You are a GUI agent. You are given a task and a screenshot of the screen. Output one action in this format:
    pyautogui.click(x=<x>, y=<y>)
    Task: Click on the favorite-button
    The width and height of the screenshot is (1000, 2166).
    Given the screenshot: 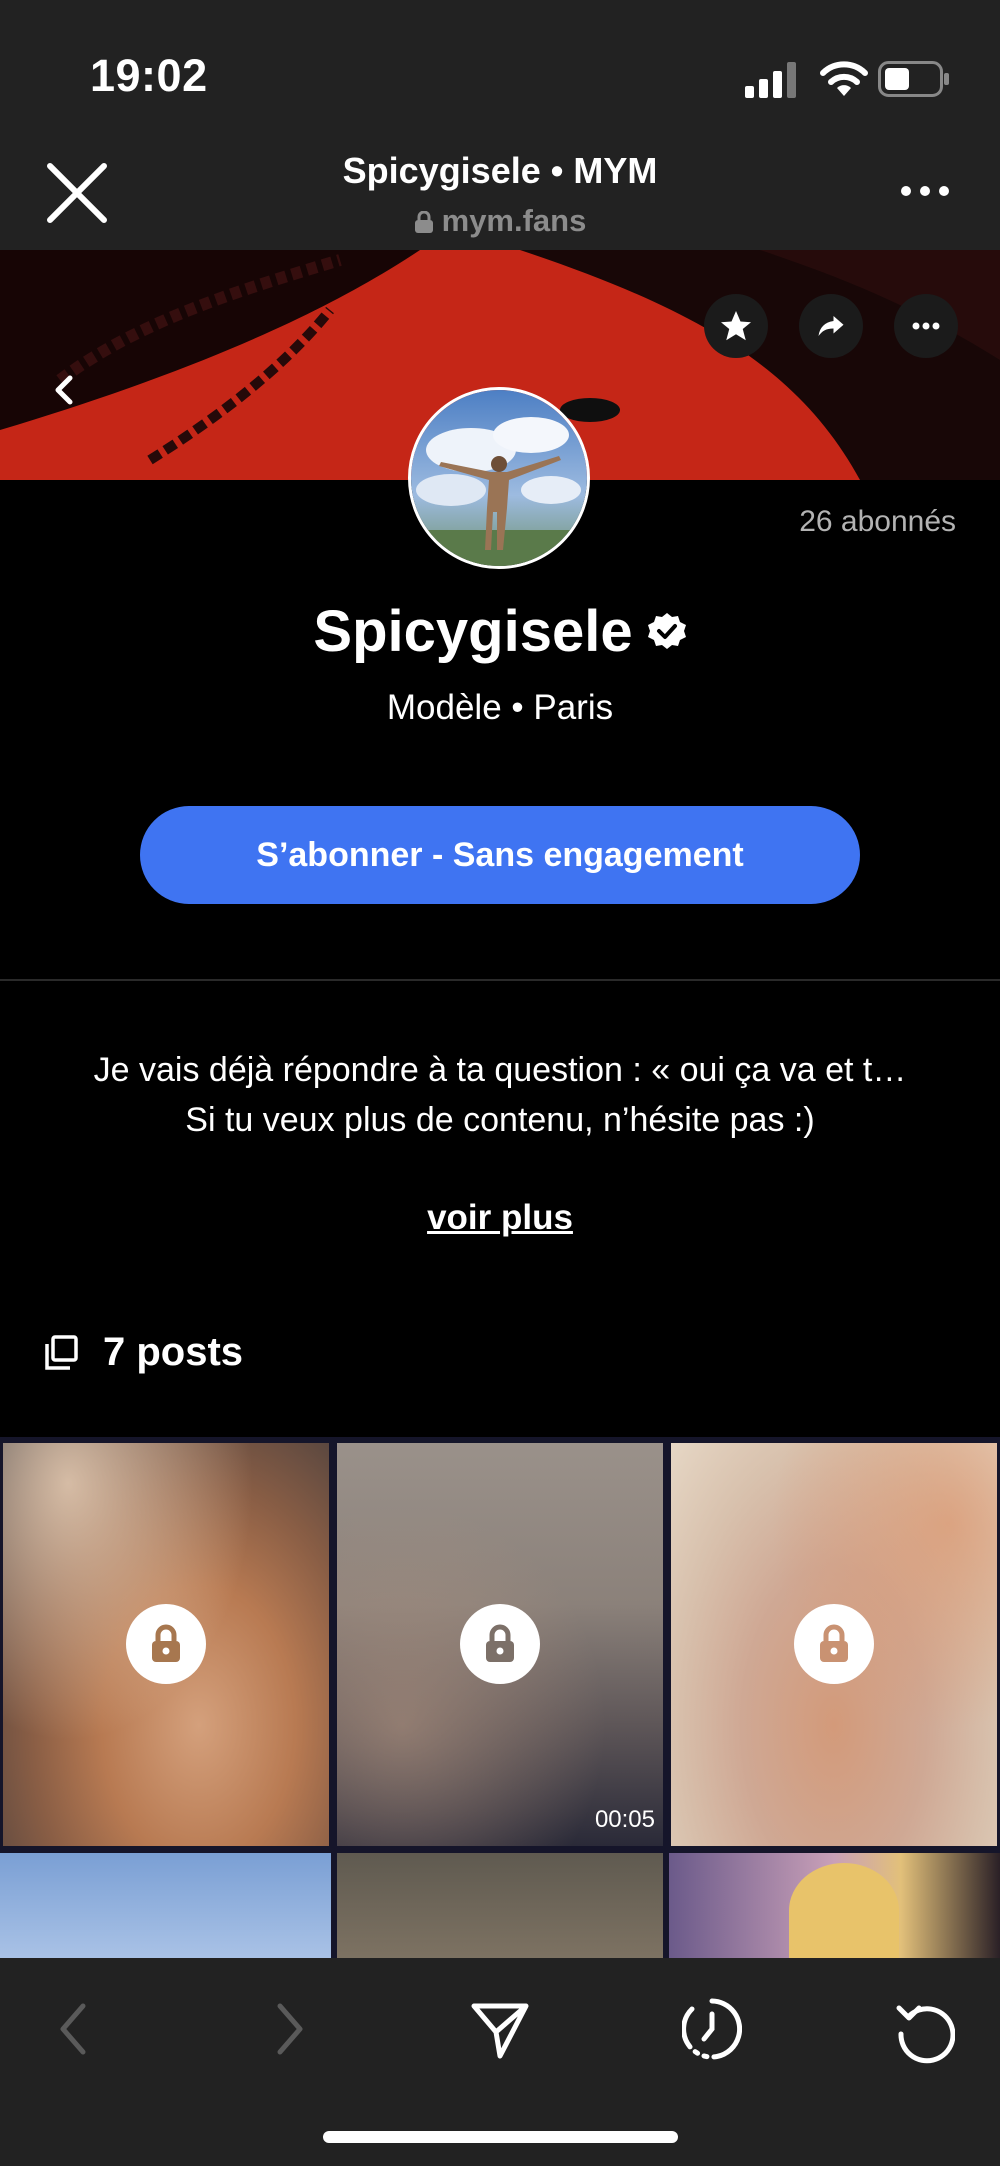 What is the action you would take?
    pyautogui.click(x=736, y=326)
    